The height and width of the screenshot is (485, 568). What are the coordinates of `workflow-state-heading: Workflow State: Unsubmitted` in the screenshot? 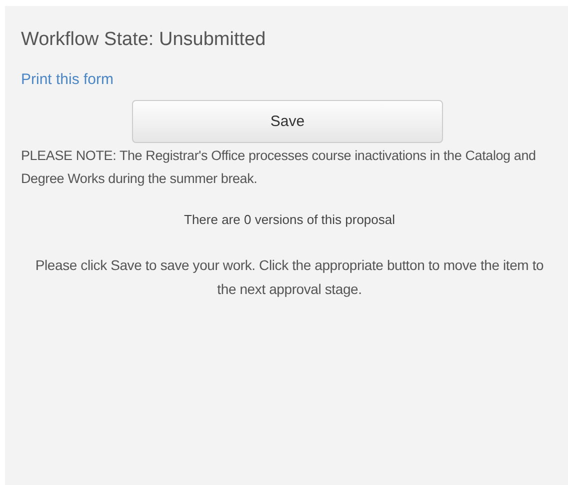 It's located at (144, 40).